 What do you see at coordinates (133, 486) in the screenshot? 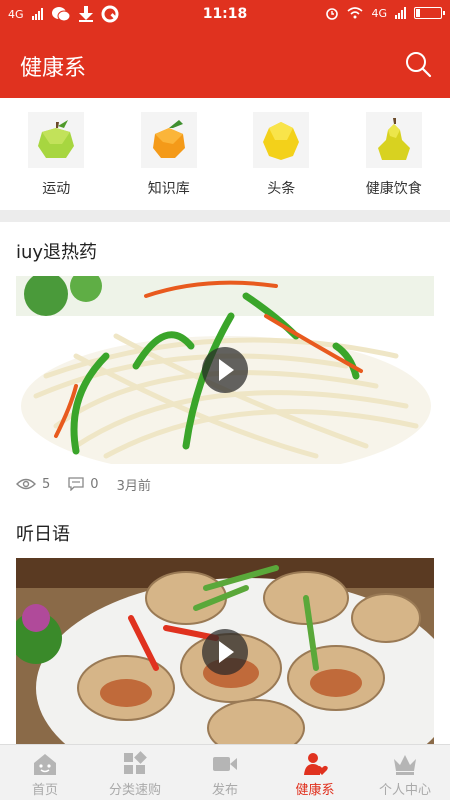
I see `post-time: 3月前` at bounding box center [133, 486].